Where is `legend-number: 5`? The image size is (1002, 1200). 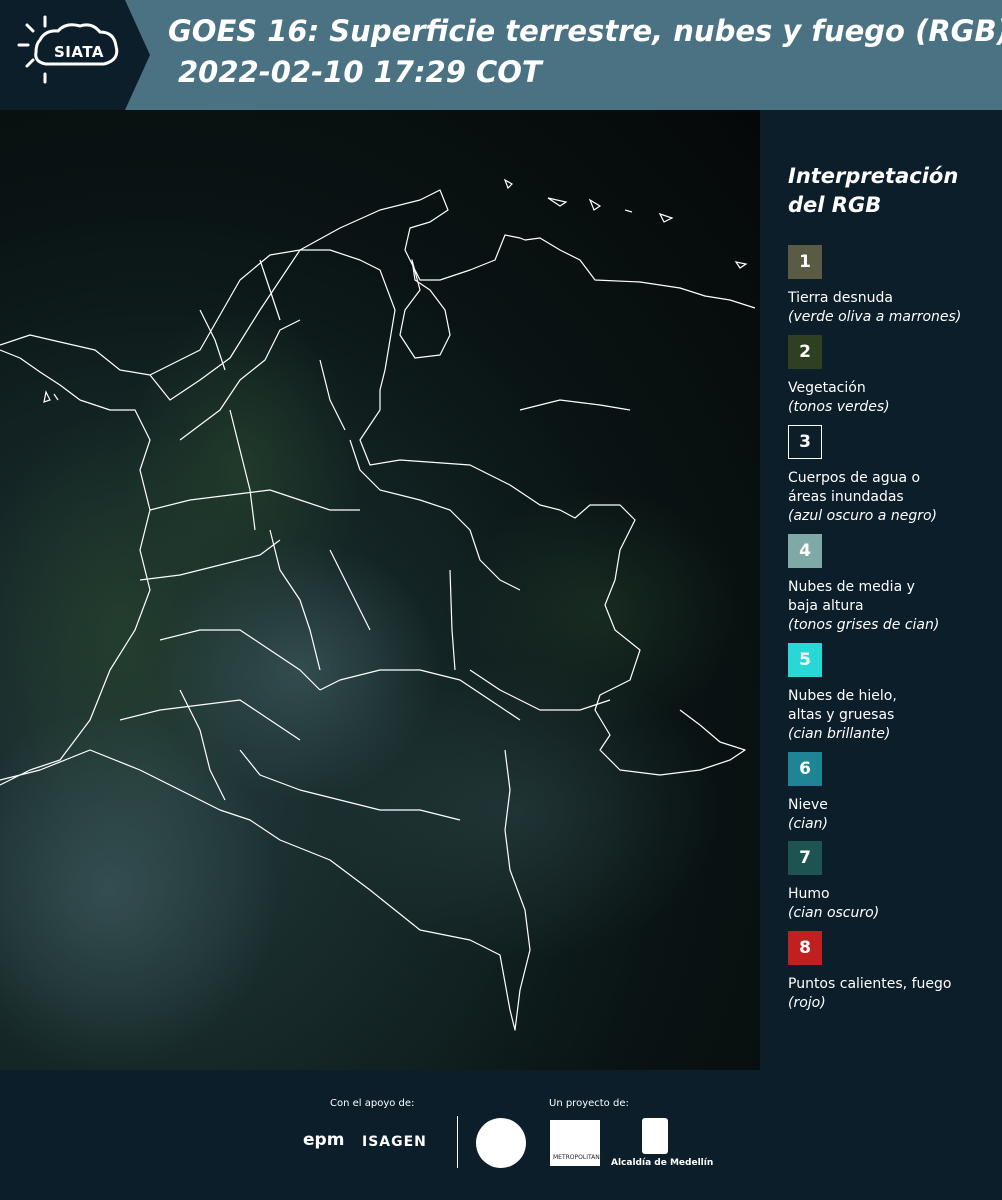
legend-number: 5 is located at coordinates (805, 660).